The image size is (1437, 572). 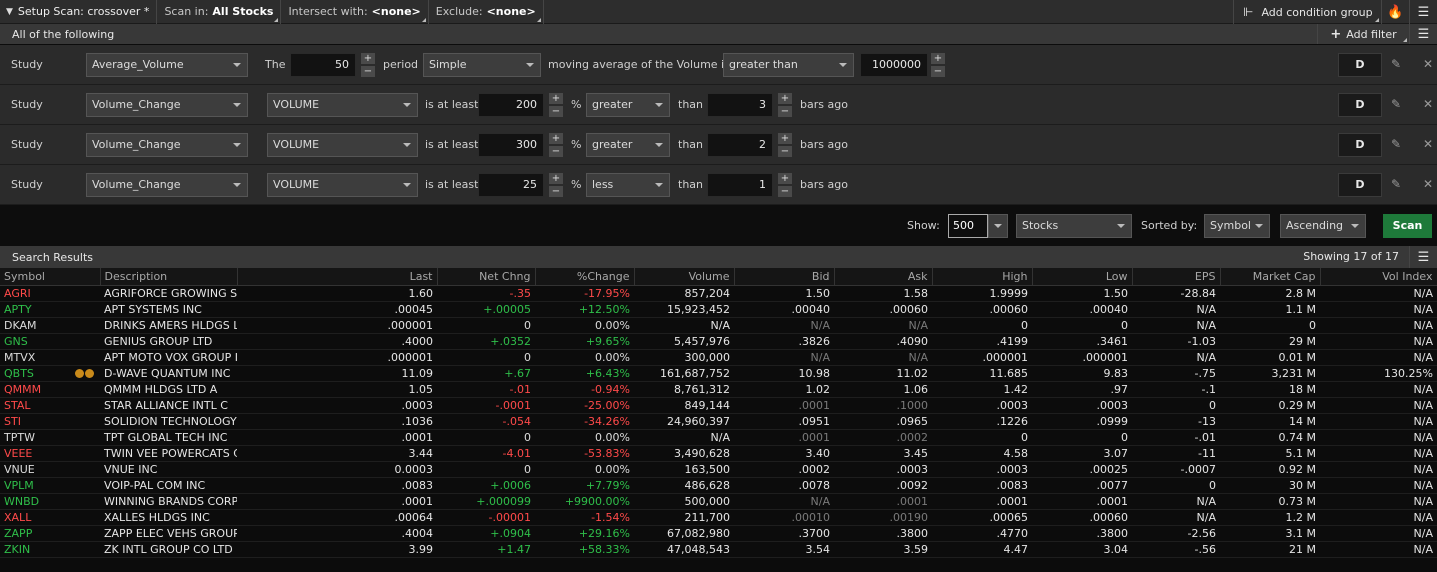 I want to click on cell-symbol: VNUE, so click(x=50, y=469).